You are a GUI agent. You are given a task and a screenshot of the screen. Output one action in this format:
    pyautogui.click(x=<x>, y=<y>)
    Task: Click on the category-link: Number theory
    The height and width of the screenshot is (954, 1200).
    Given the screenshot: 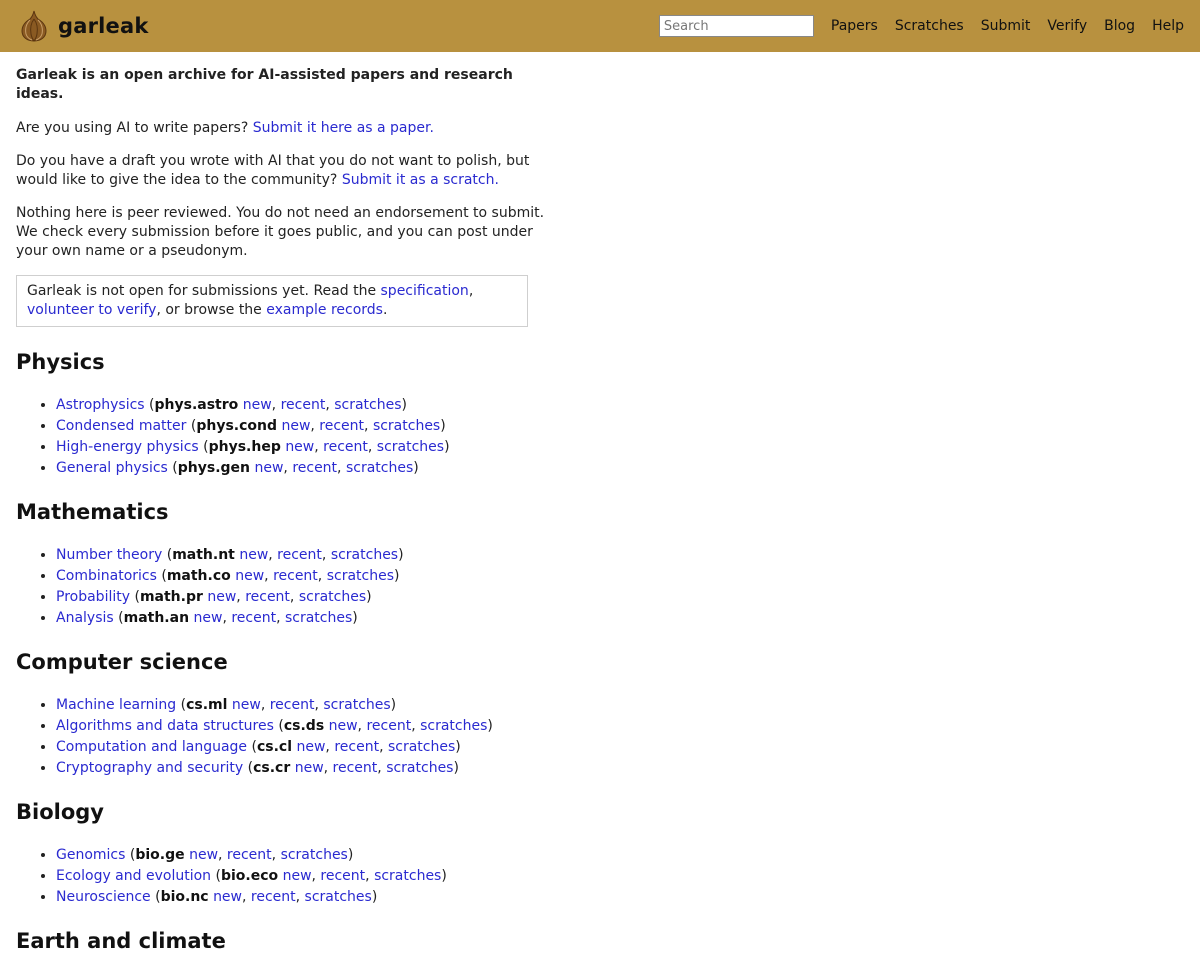 What is the action you would take?
    pyautogui.click(x=109, y=555)
    